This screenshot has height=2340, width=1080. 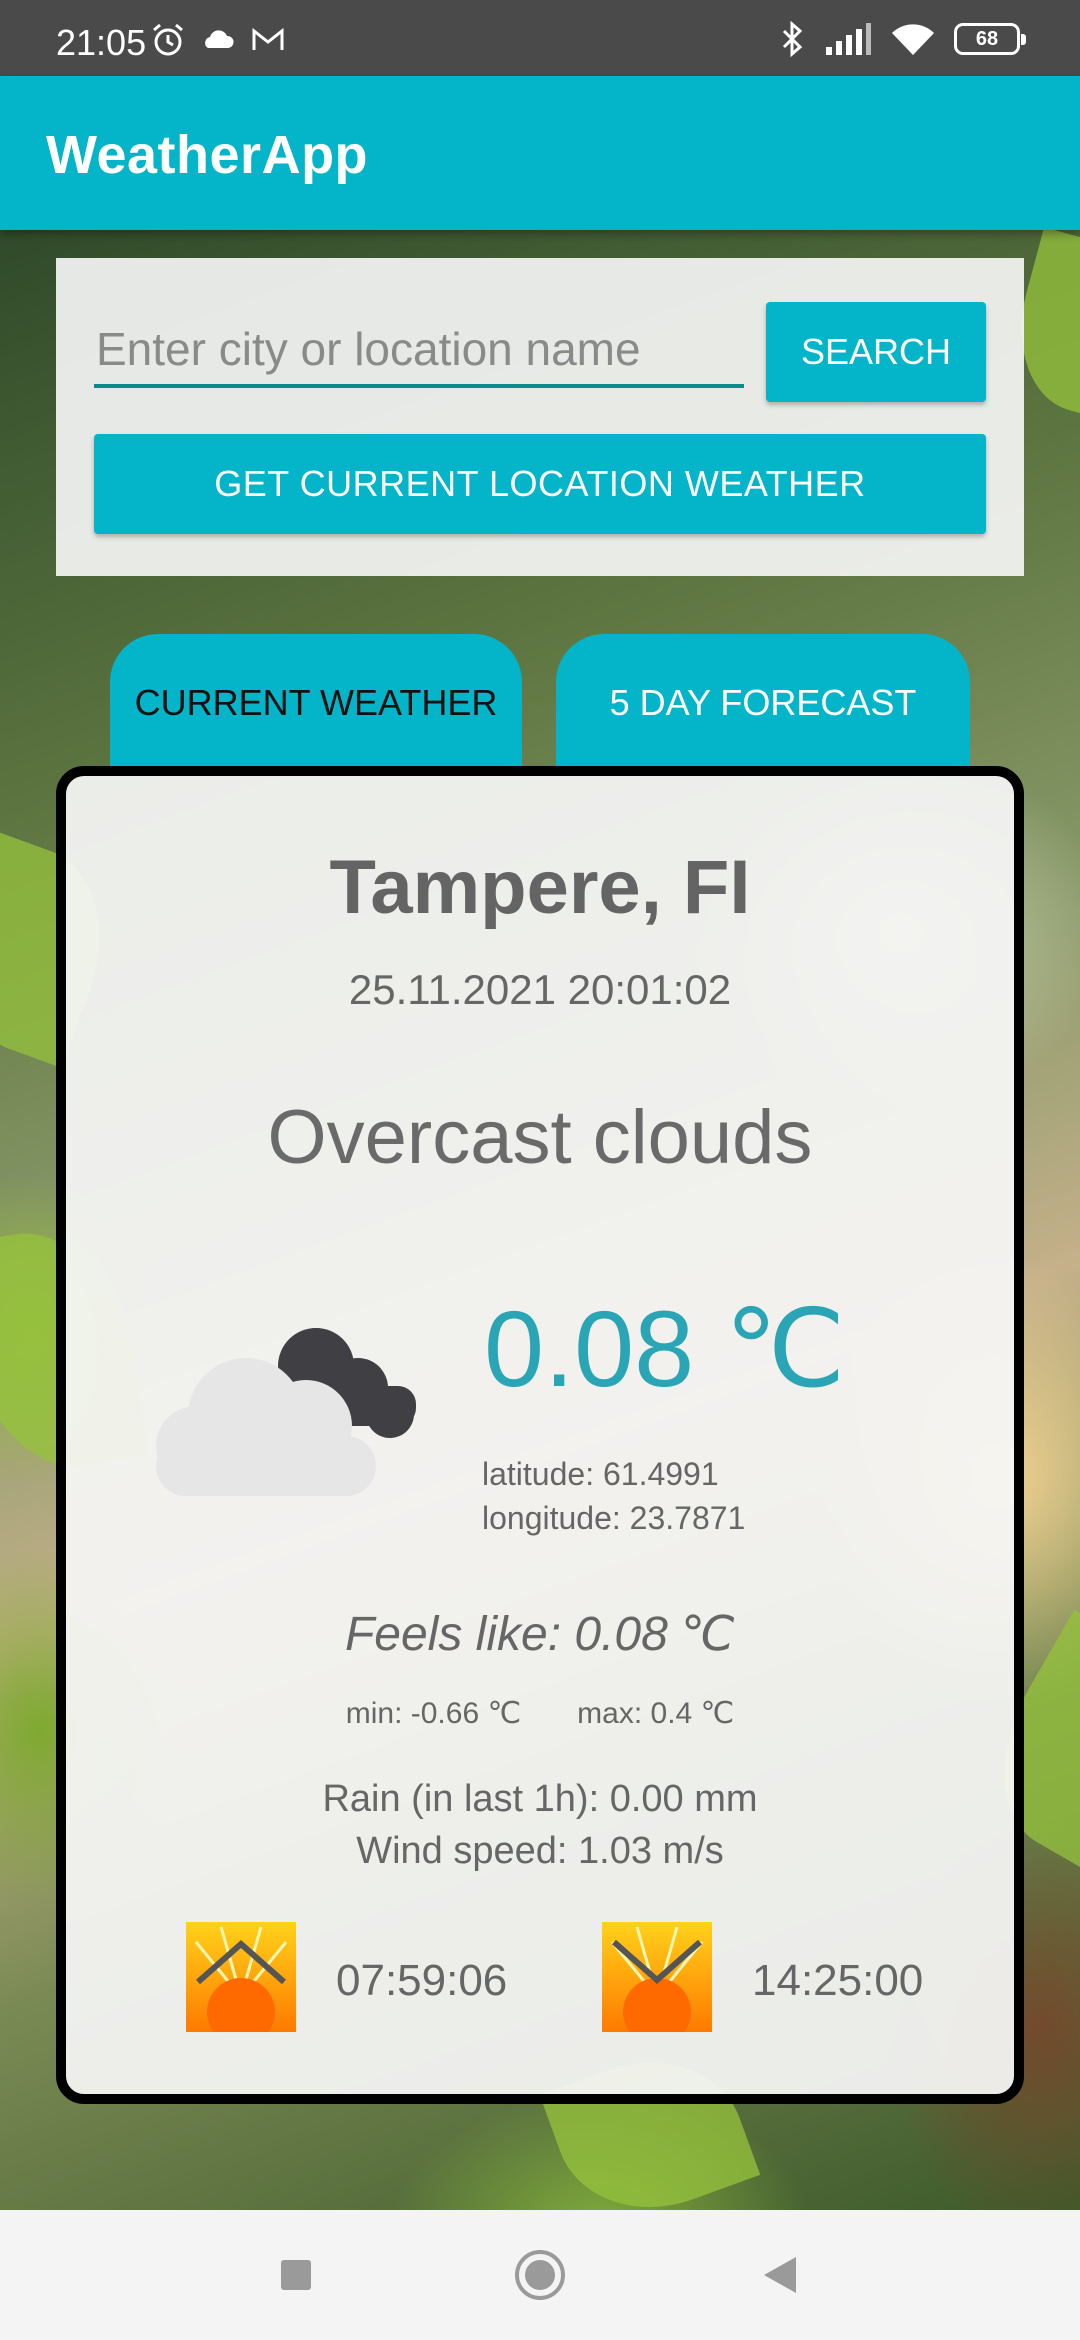 What do you see at coordinates (540, 887) in the screenshot?
I see `city-name: Tampere, FI` at bounding box center [540, 887].